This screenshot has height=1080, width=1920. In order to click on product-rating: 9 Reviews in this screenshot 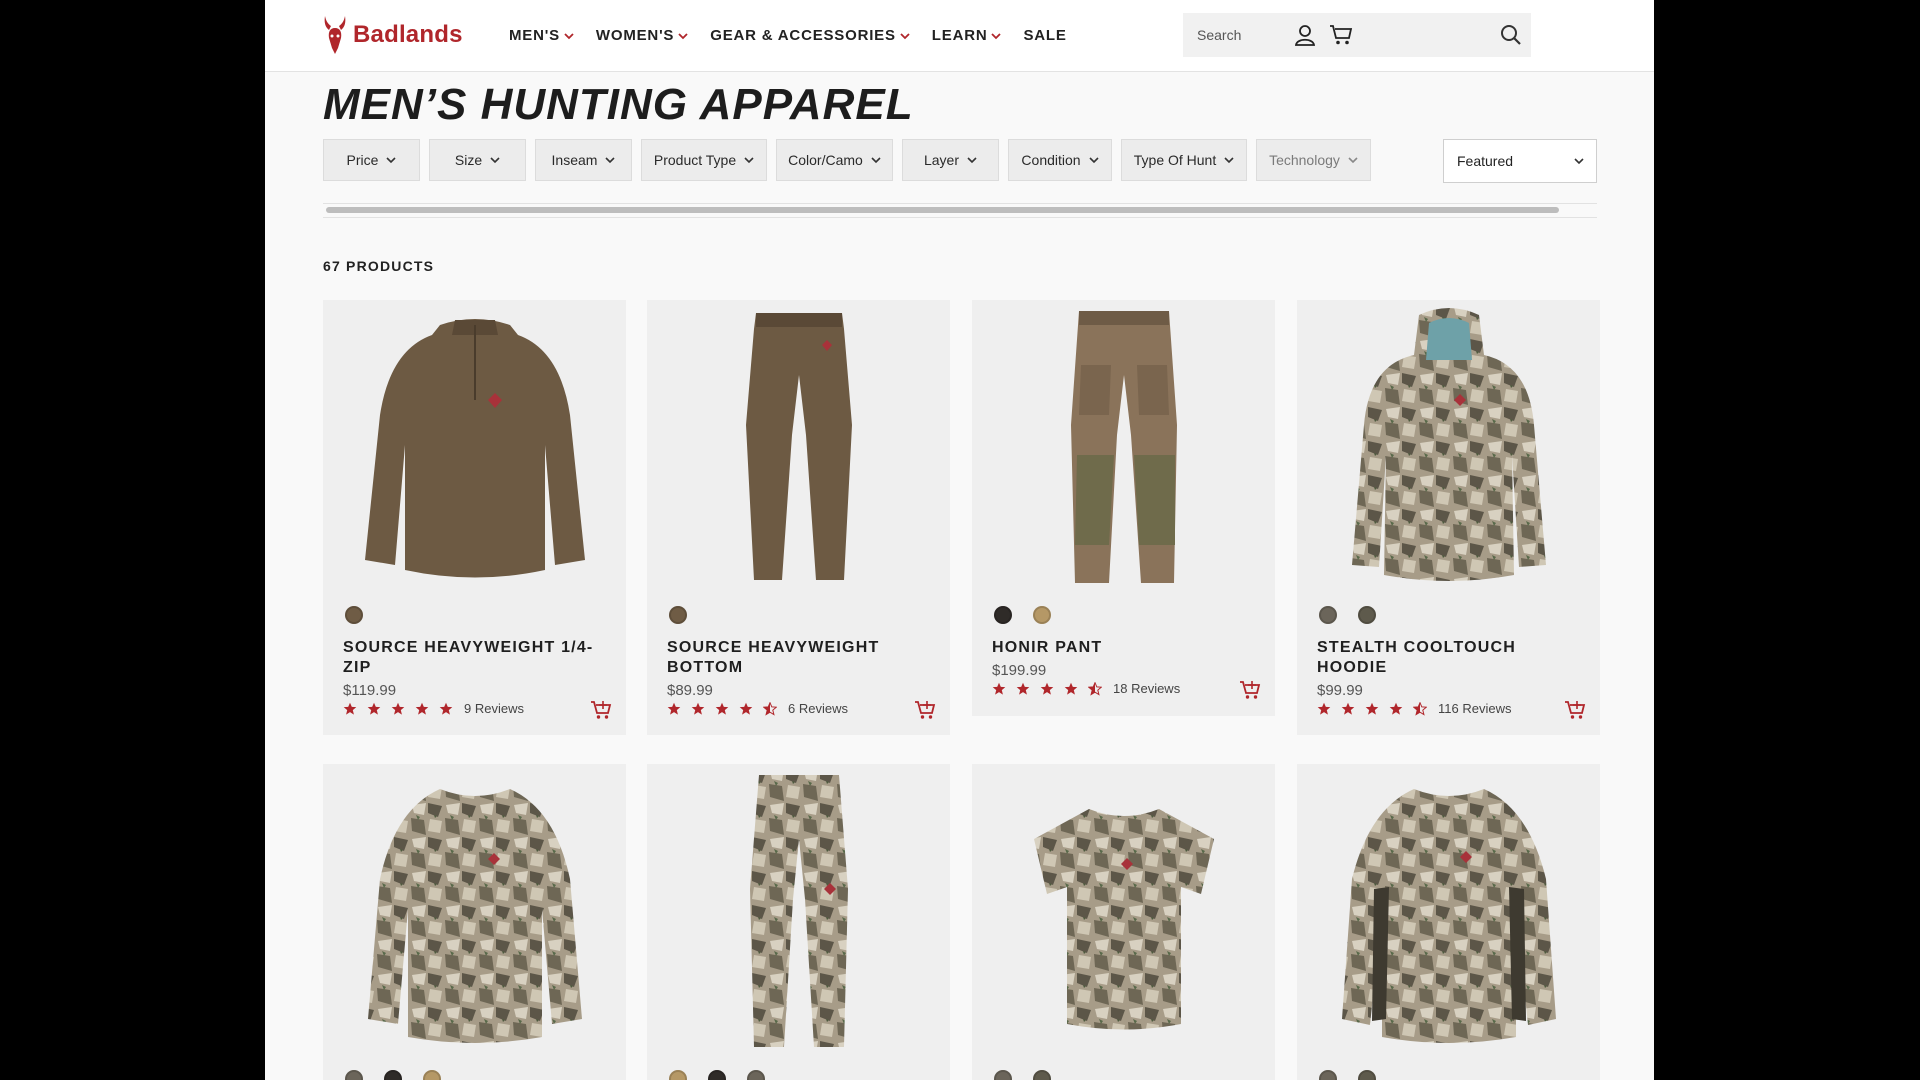, I will do `click(433, 708)`.